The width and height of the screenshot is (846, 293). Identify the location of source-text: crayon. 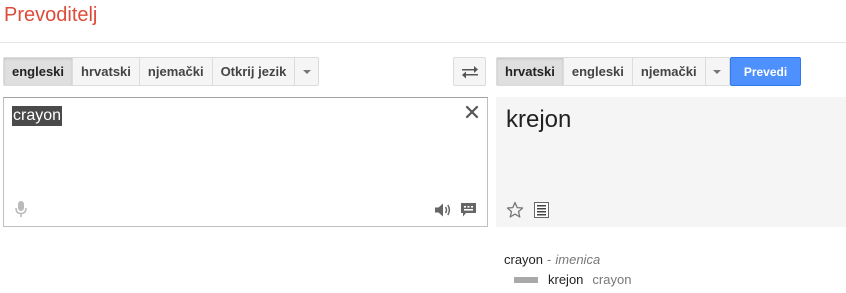
(37, 116).